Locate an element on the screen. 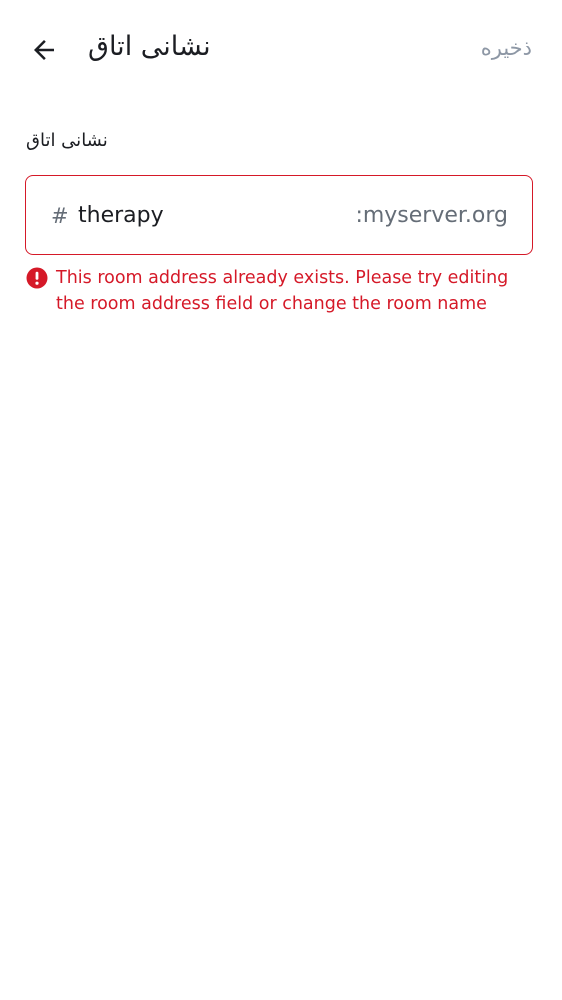  room-address-input: # therapy :myserver.org is located at coordinates (279, 215).